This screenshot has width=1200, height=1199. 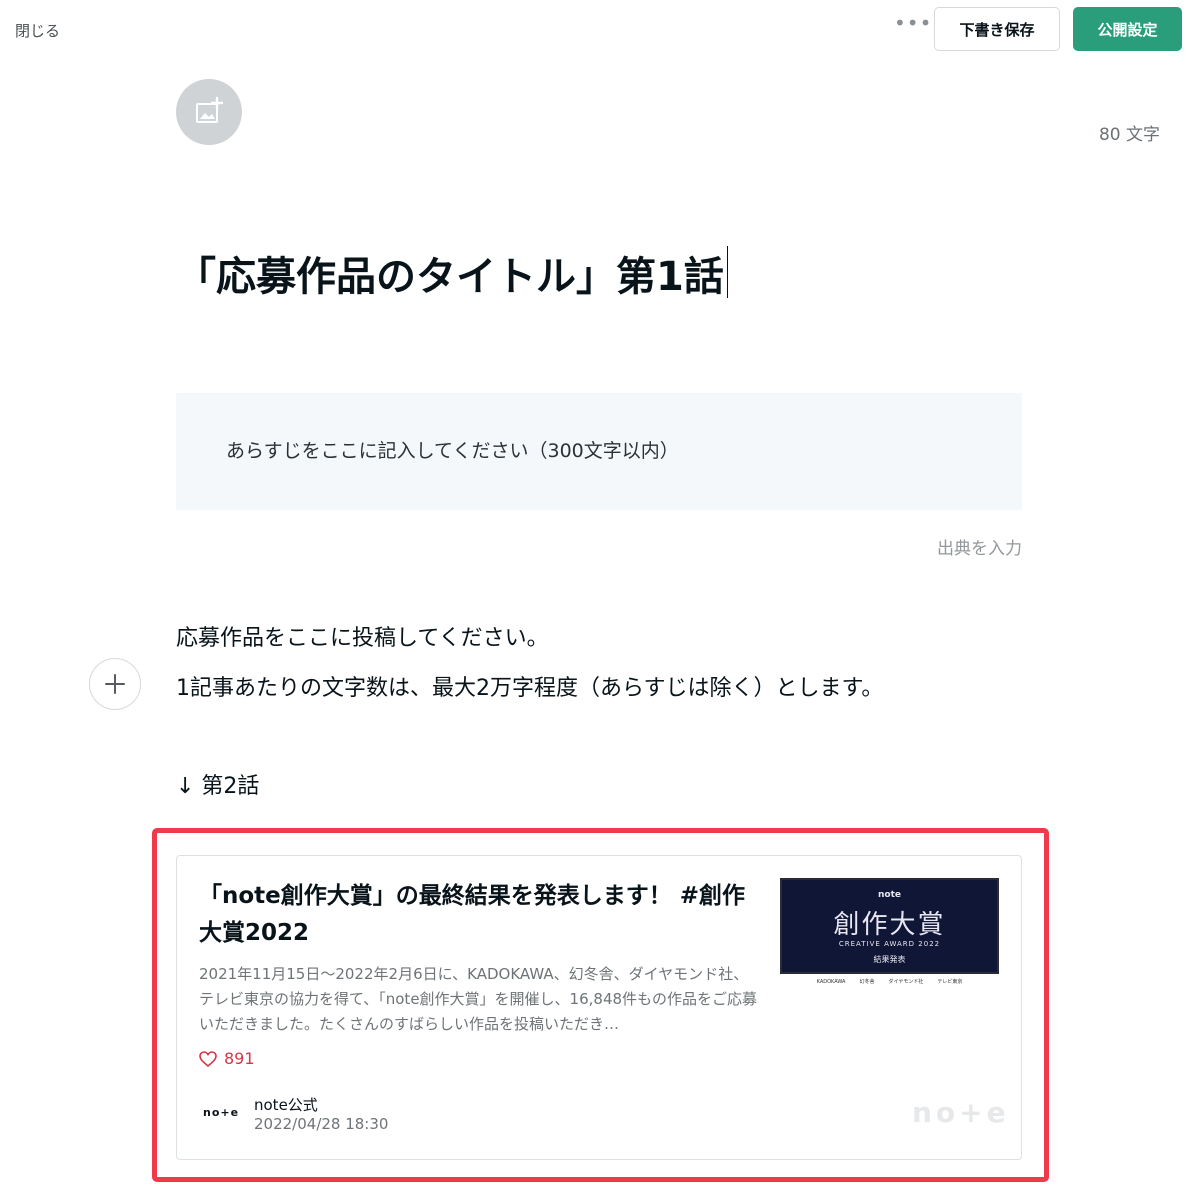 I want to click on text-caret, so click(x=727, y=272).